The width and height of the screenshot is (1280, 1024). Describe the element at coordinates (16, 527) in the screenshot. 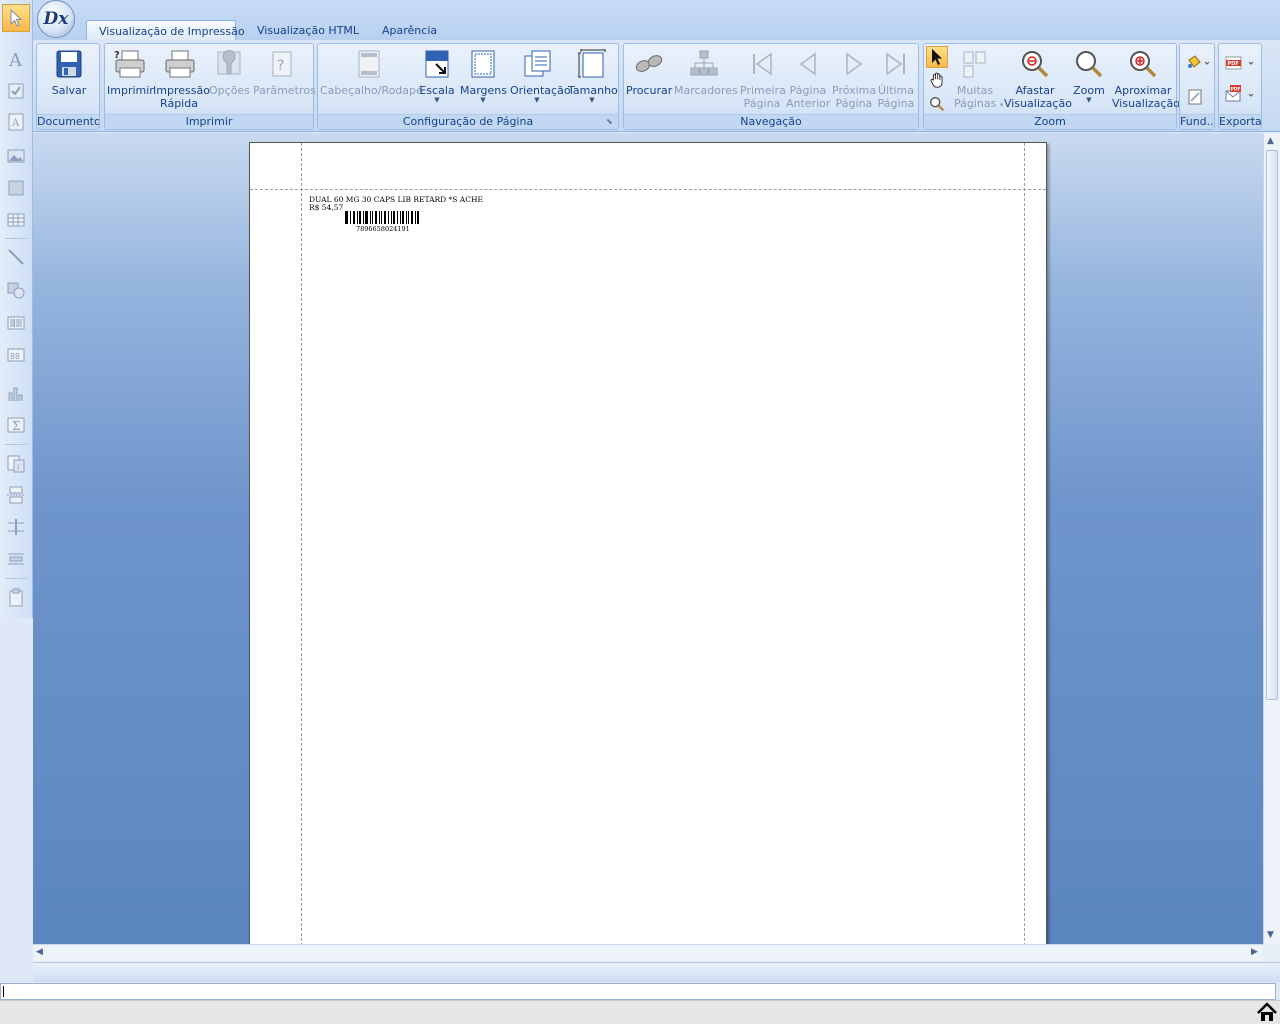

I see `crossband-line-tool-icon` at that location.